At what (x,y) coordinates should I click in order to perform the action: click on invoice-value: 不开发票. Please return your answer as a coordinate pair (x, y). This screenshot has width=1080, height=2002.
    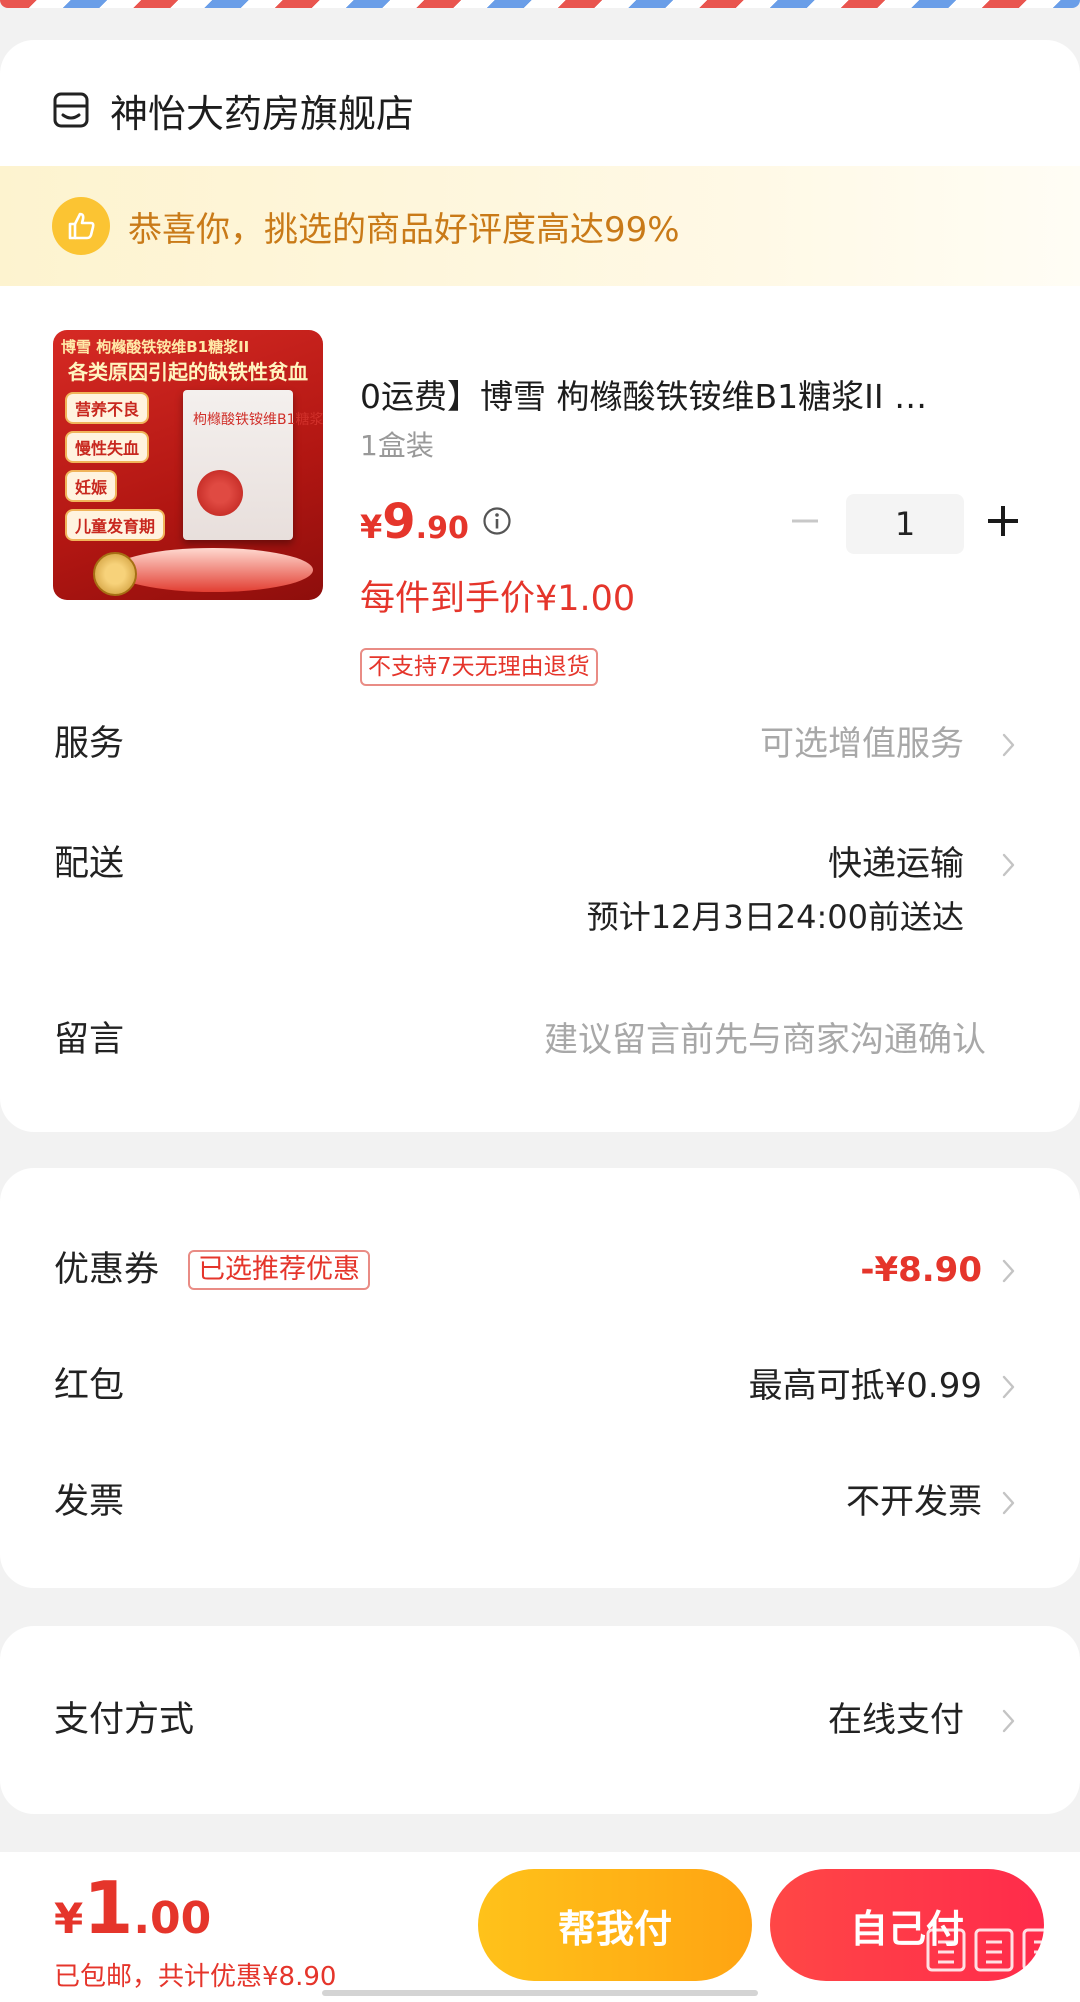
    Looking at the image, I should click on (914, 1502).